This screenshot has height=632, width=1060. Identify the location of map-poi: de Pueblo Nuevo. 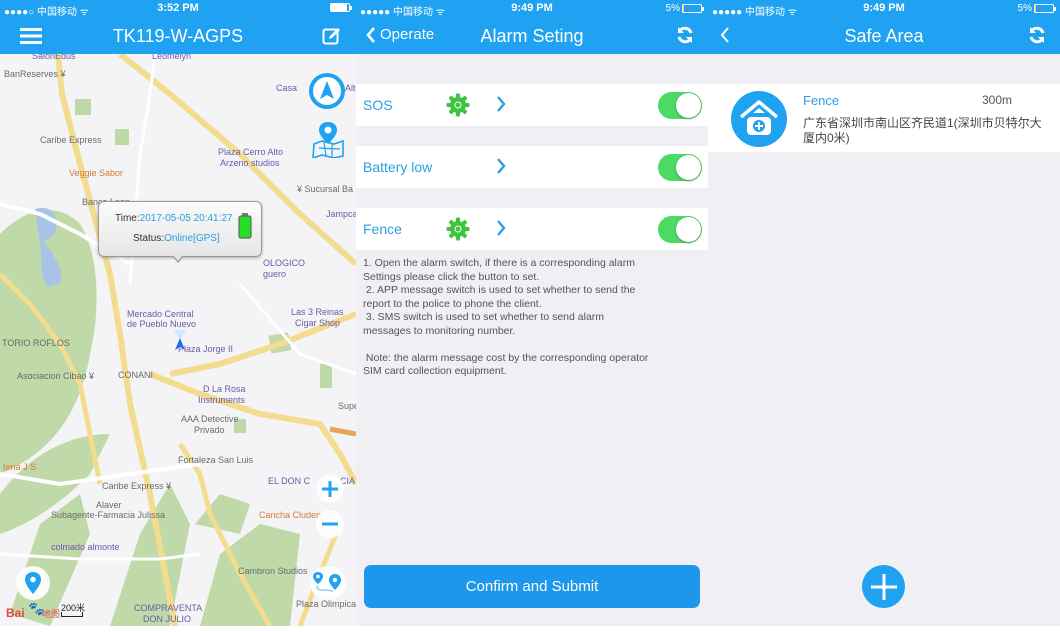
(161, 324).